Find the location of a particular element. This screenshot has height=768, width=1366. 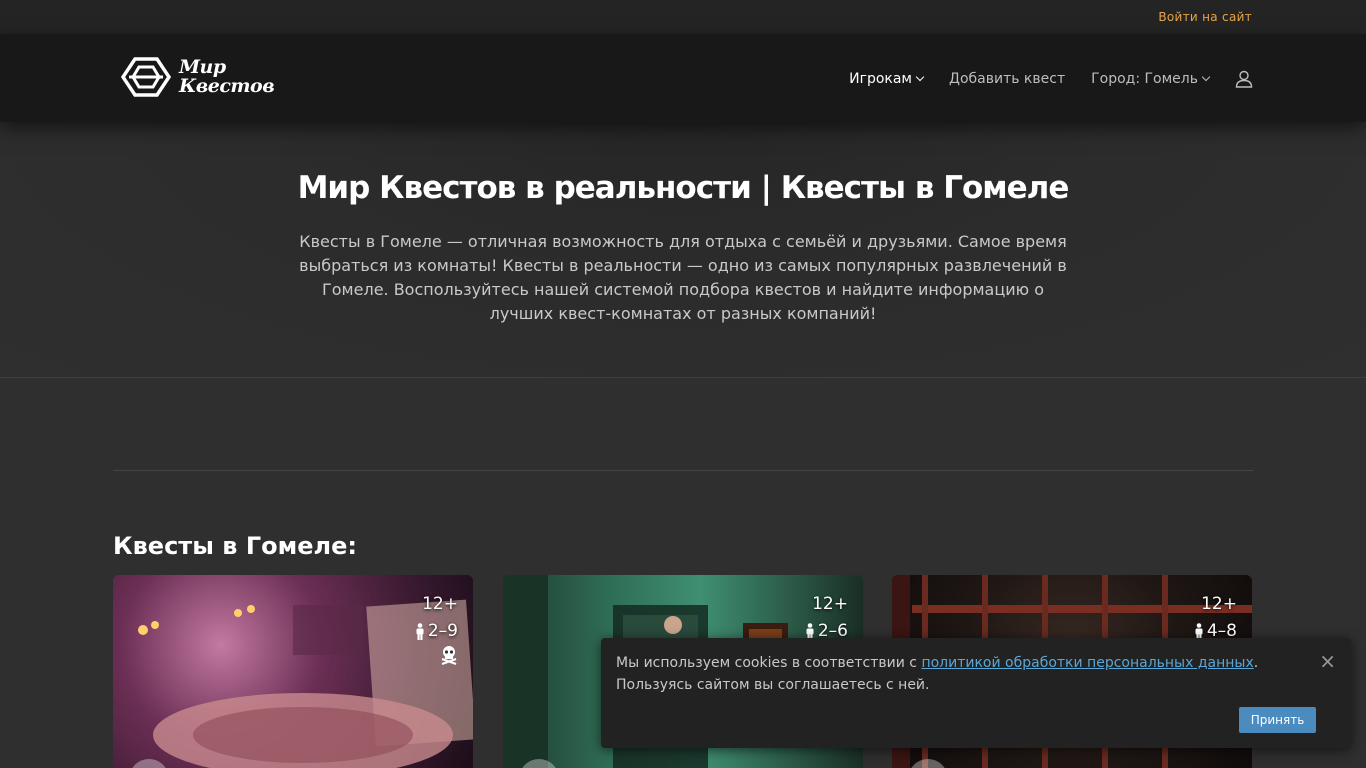

section-divider is located at coordinates (683, 470).